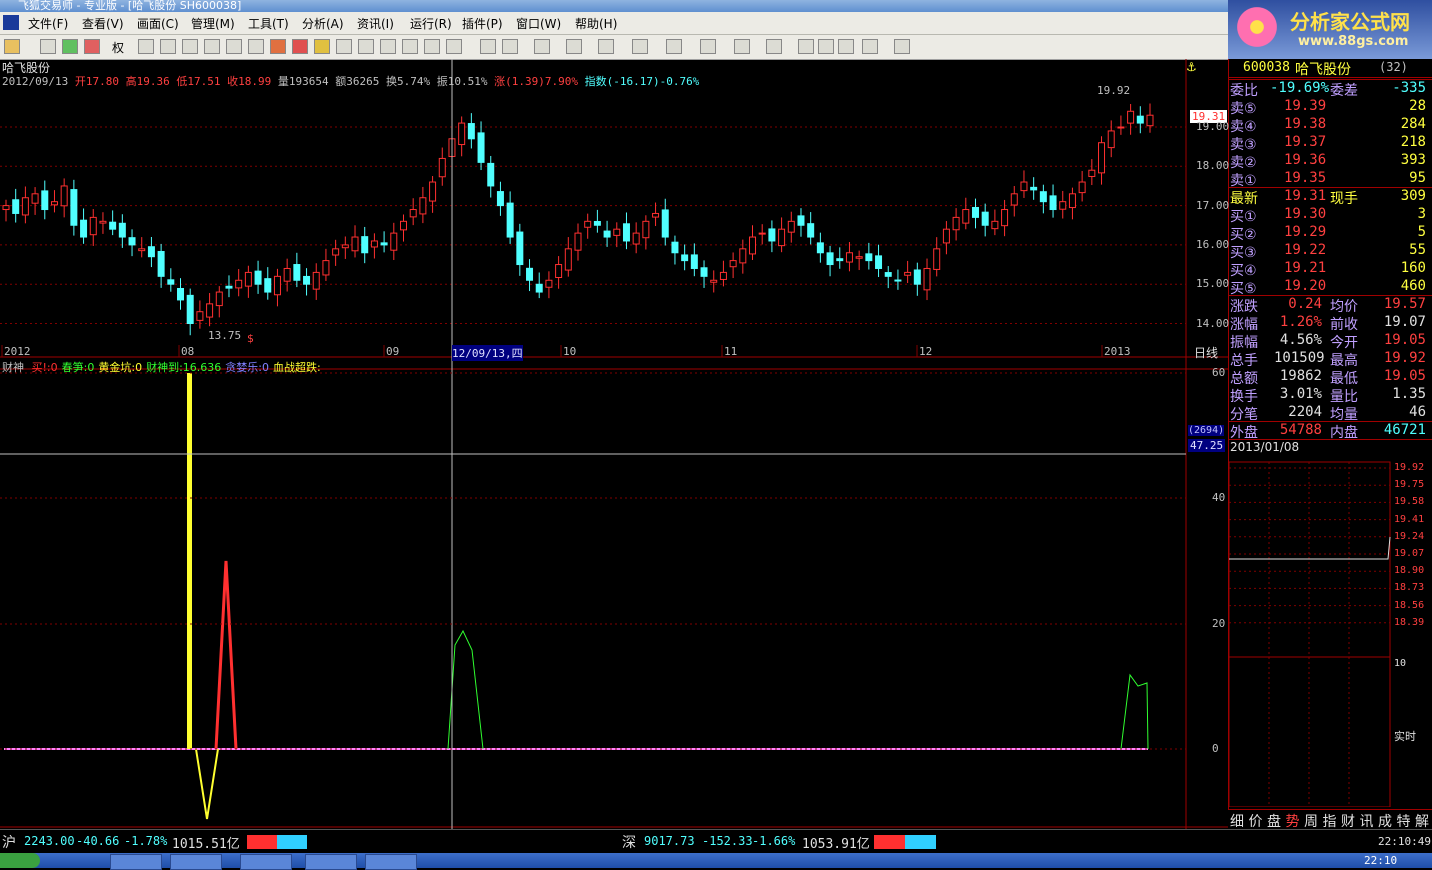  What do you see at coordinates (1330, 187) in the screenshot?
I see `quote-divider` at bounding box center [1330, 187].